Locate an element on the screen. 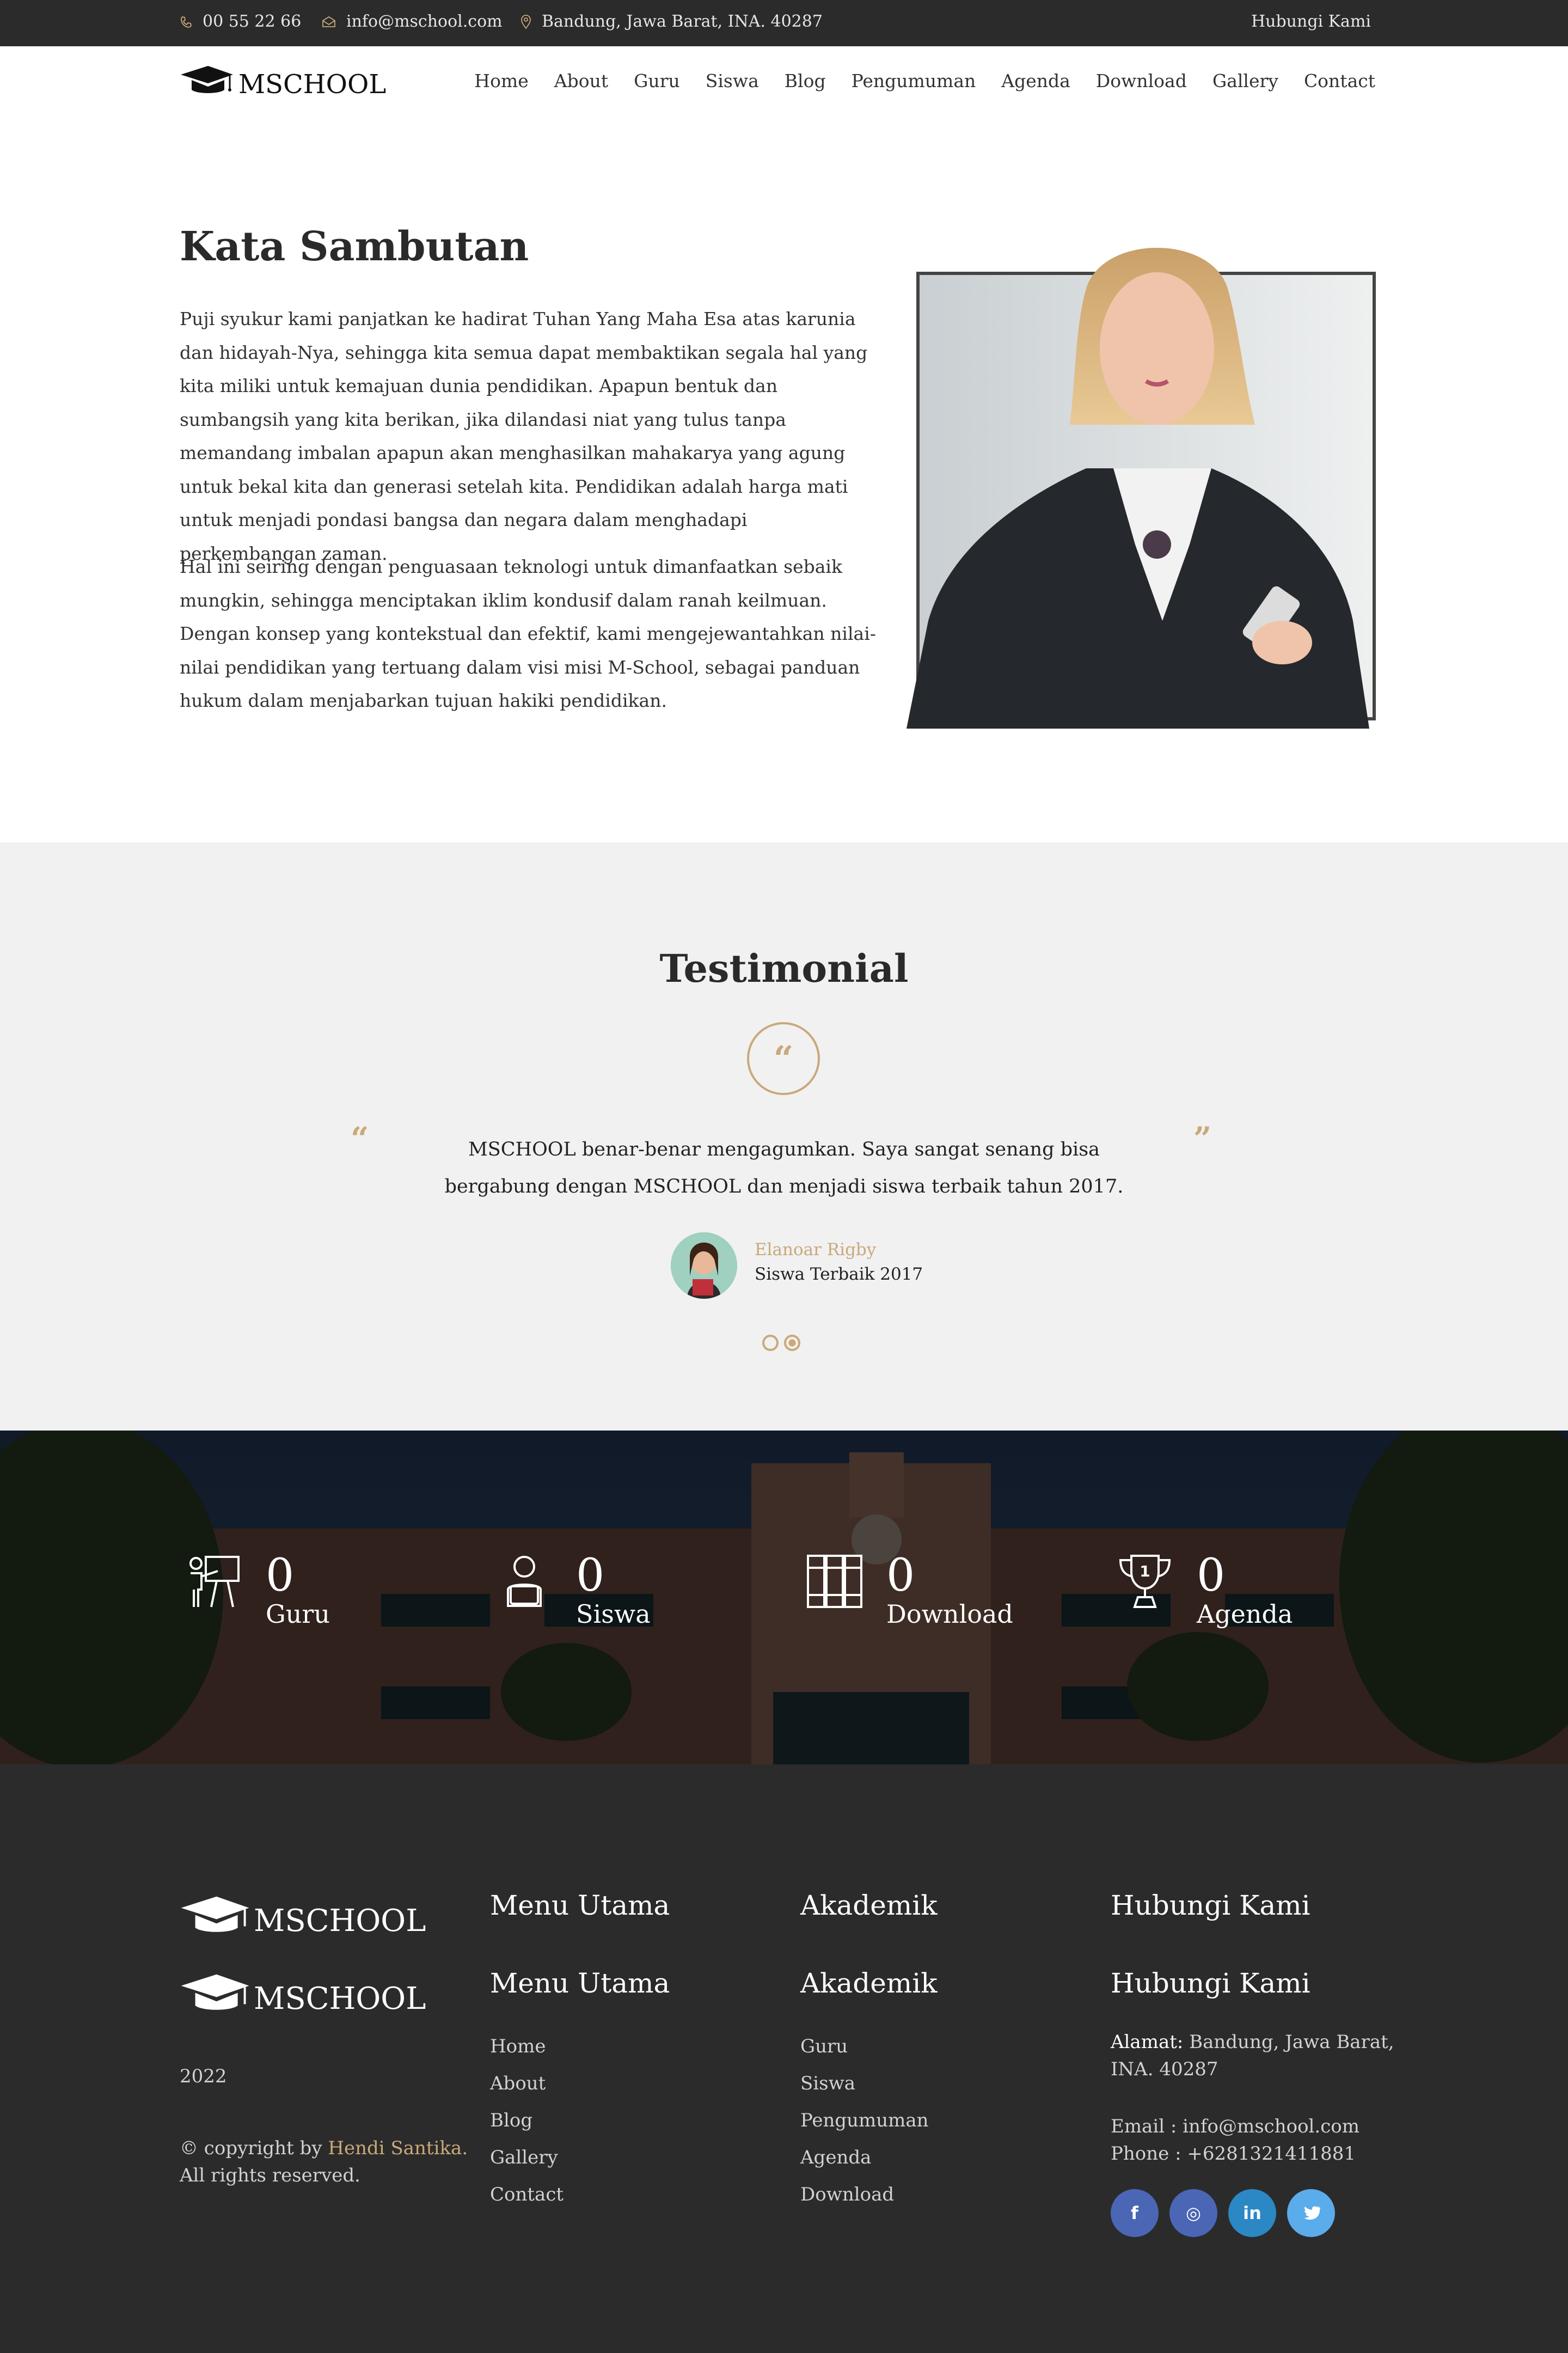 The width and height of the screenshot is (1568, 2353). logo-text: MSCHOOL is located at coordinates (312, 84).